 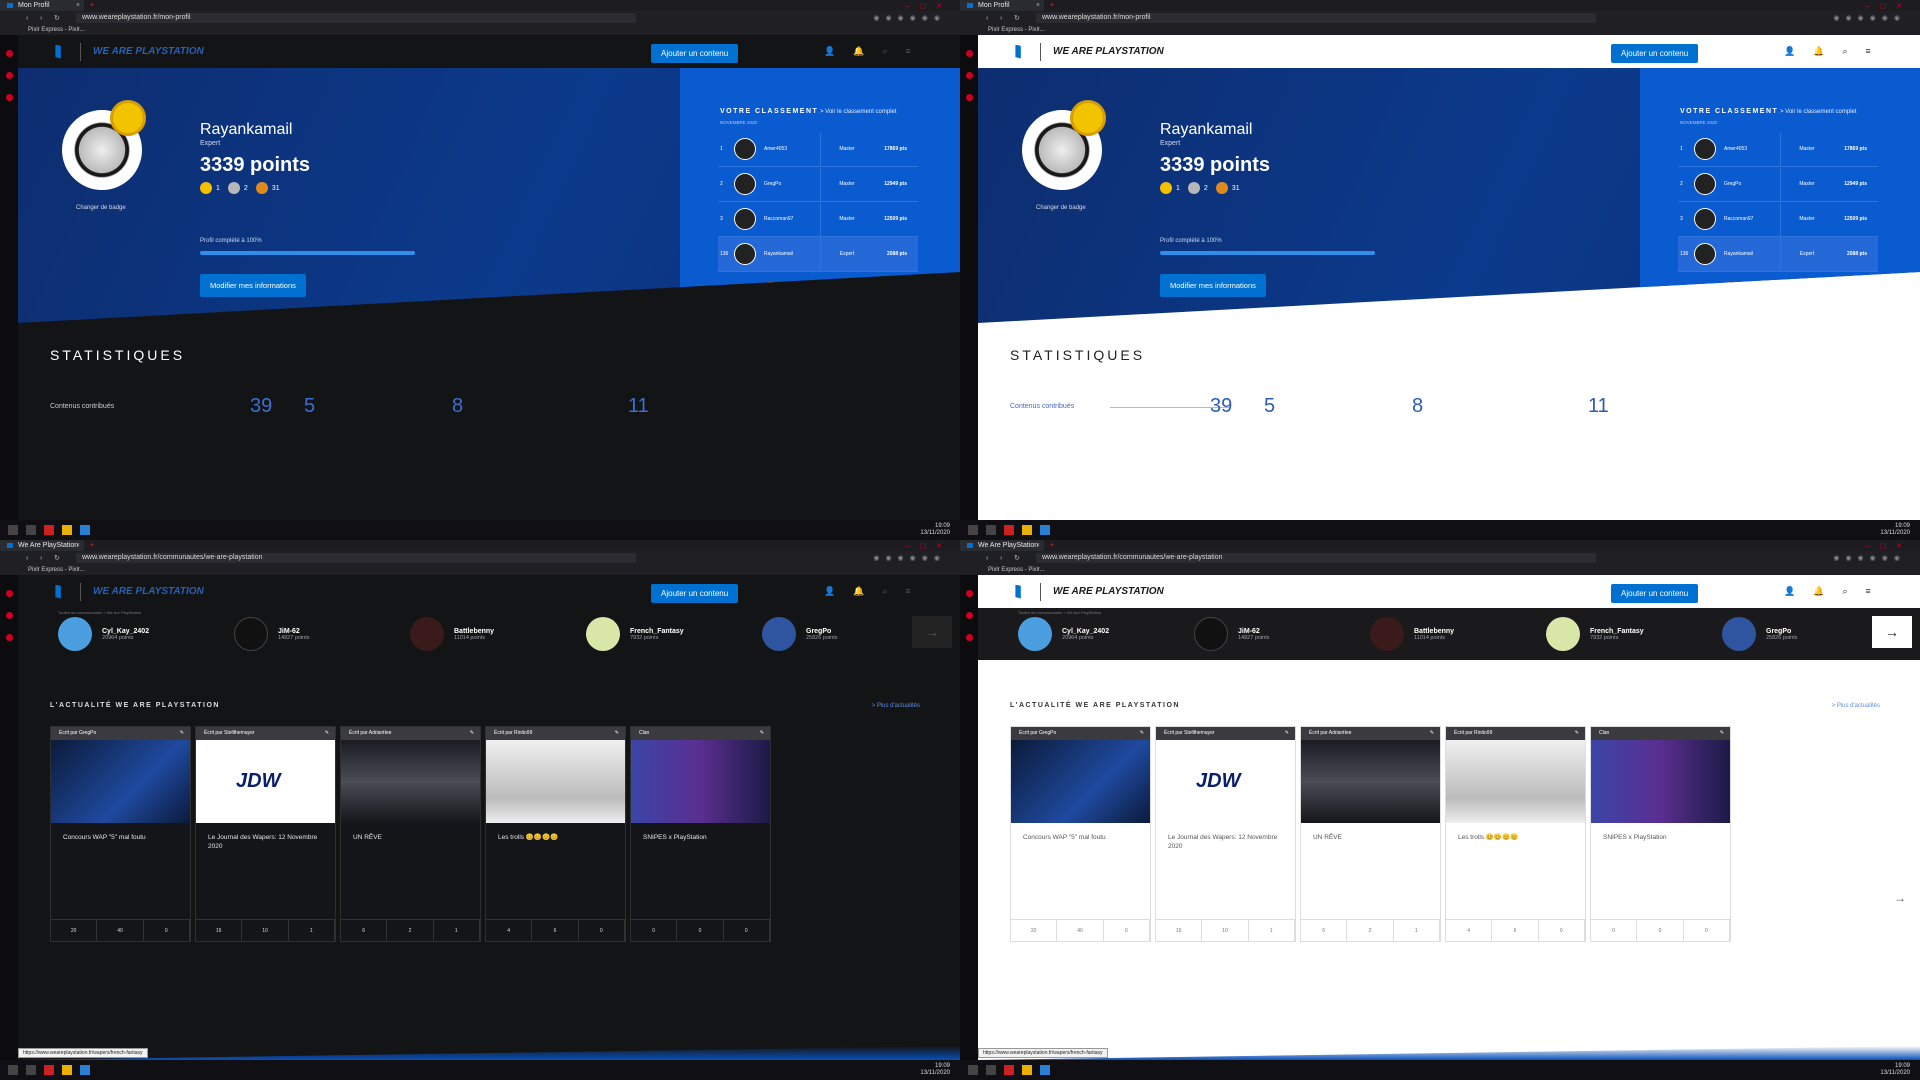 What do you see at coordinates (1892, 632) in the screenshot?
I see `next-arrow-icon: →` at bounding box center [1892, 632].